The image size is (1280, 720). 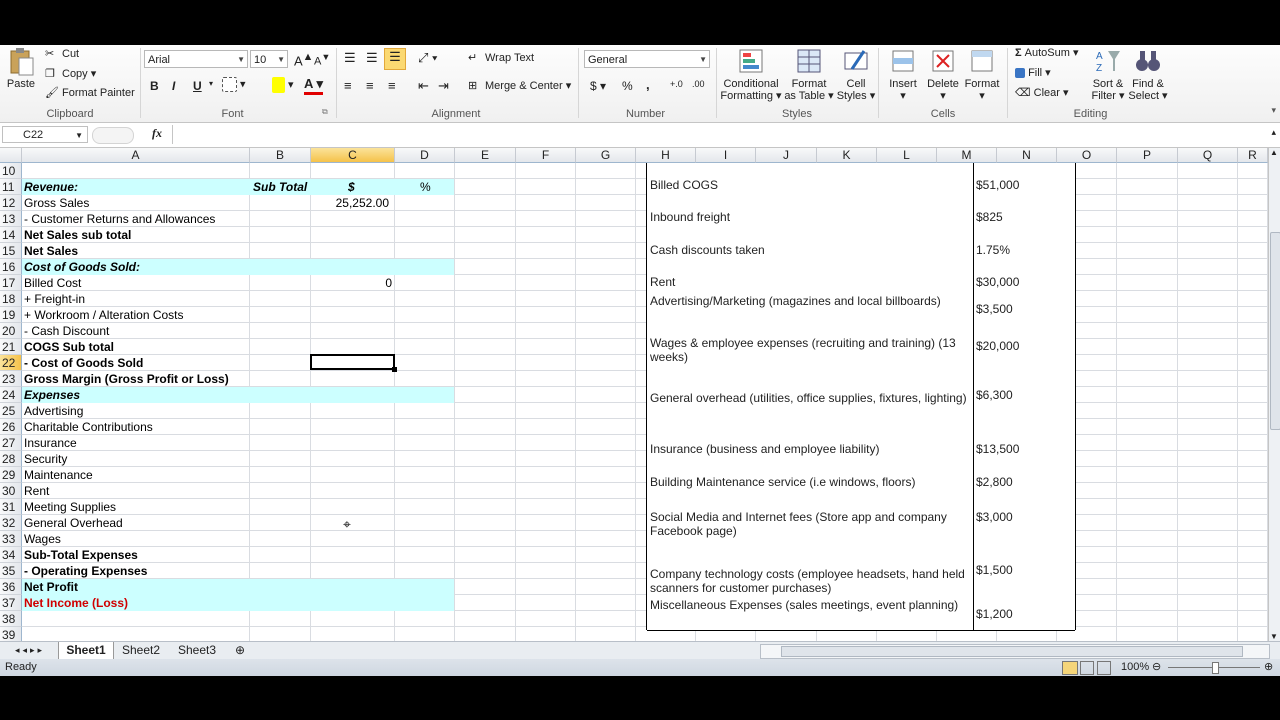 I want to click on cell-A32: General Overhead, so click(x=73, y=523).